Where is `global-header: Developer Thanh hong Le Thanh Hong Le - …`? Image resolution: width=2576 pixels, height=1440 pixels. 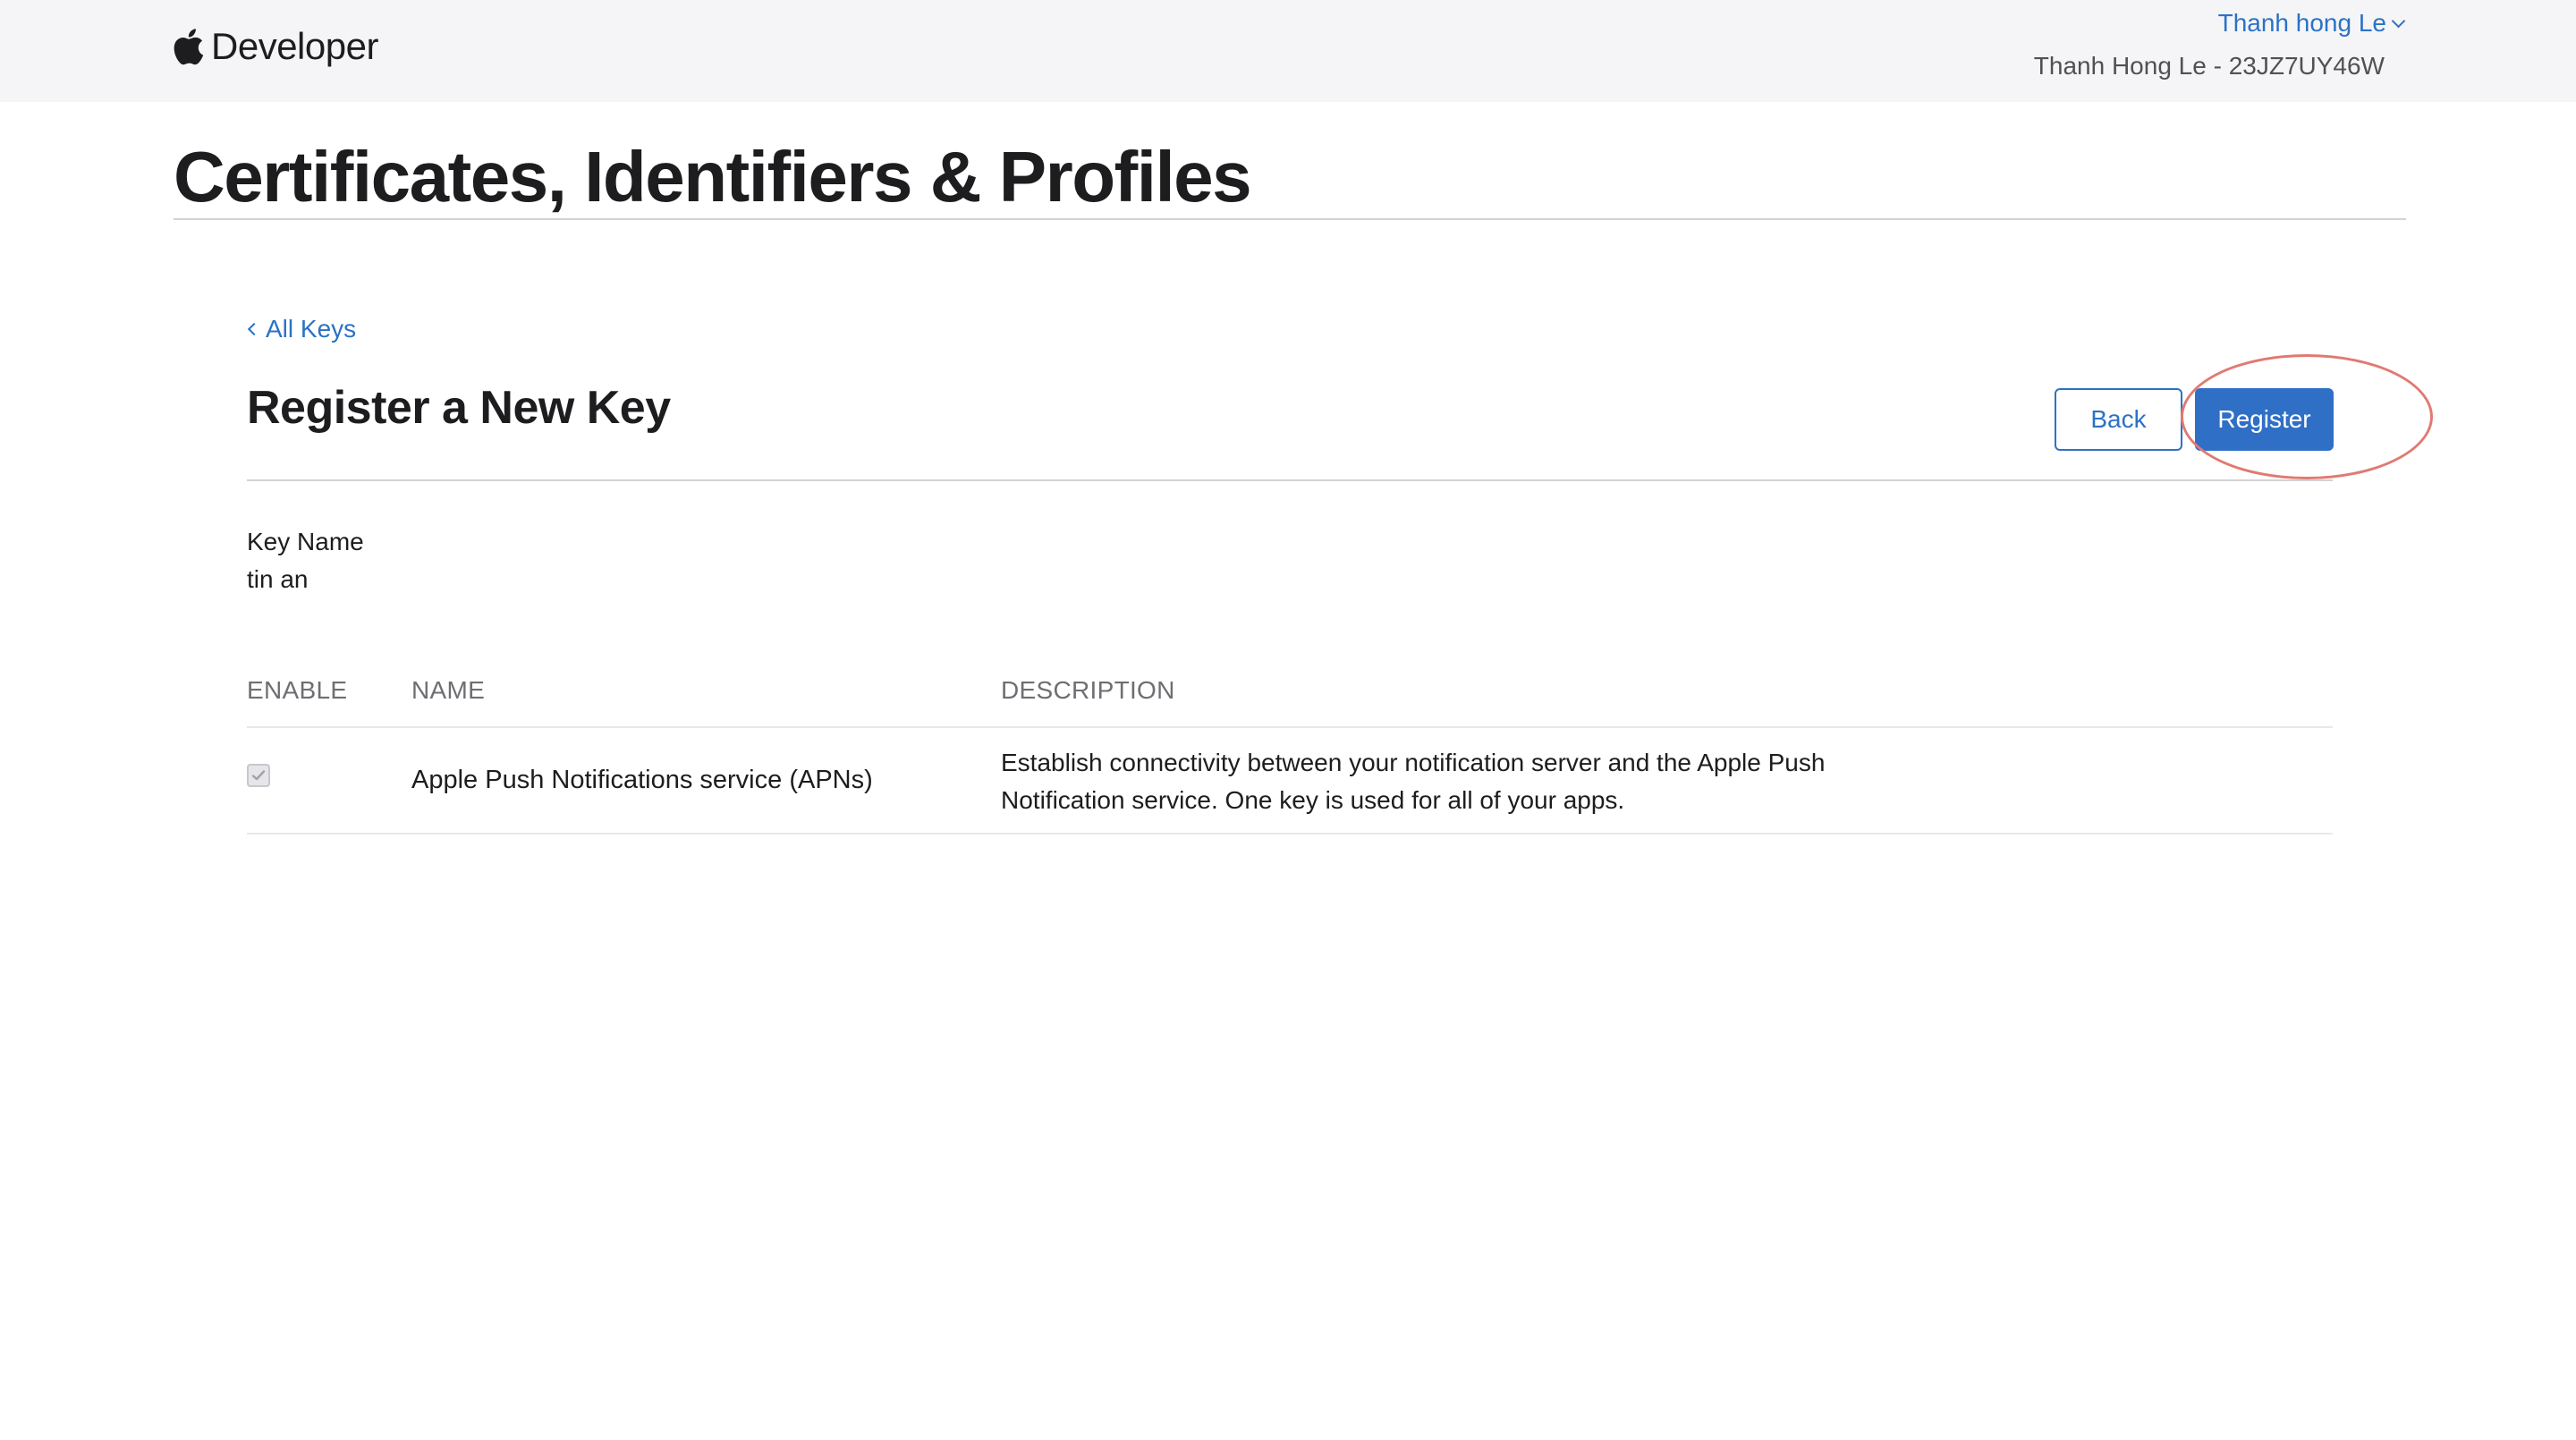
global-header: Developer Thanh hong Le Thanh Hong Le - … is located at coordinates (1288, 51).